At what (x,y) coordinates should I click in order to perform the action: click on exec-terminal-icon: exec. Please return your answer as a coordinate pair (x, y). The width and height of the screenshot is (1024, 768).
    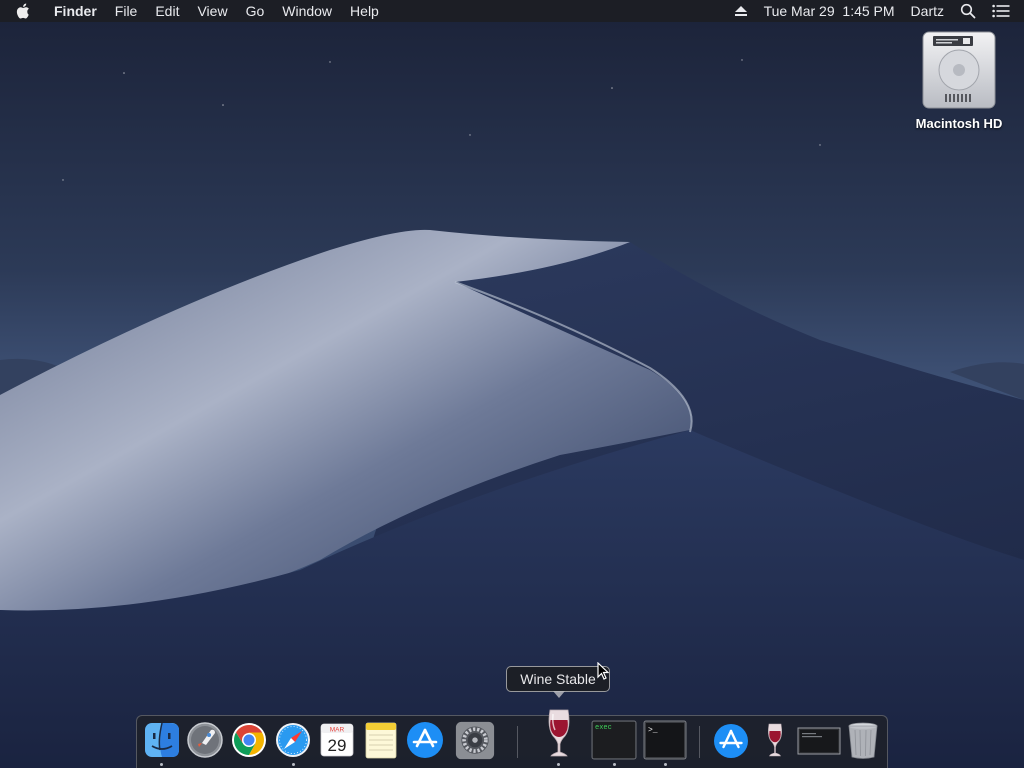
    Looking at the image, I should click on (614, 740).